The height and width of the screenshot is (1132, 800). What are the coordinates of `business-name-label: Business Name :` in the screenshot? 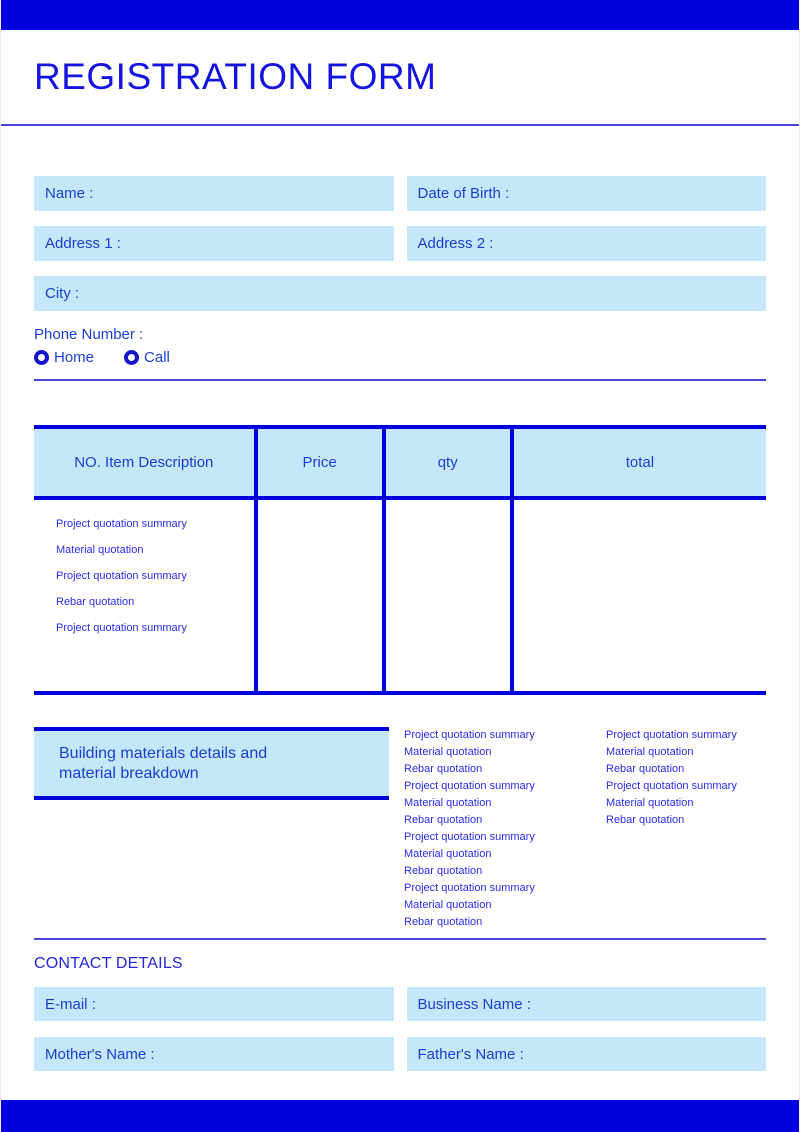 It's located at (474, 1004).